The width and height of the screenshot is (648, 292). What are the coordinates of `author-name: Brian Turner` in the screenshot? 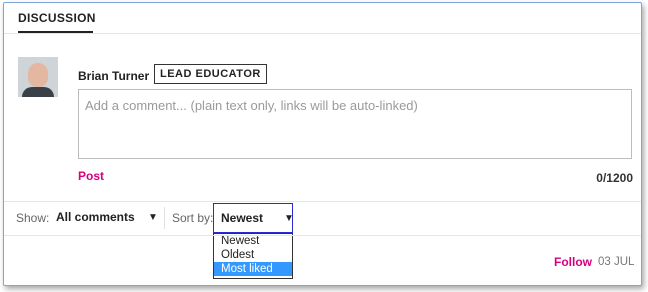 It's located at (114, 76).